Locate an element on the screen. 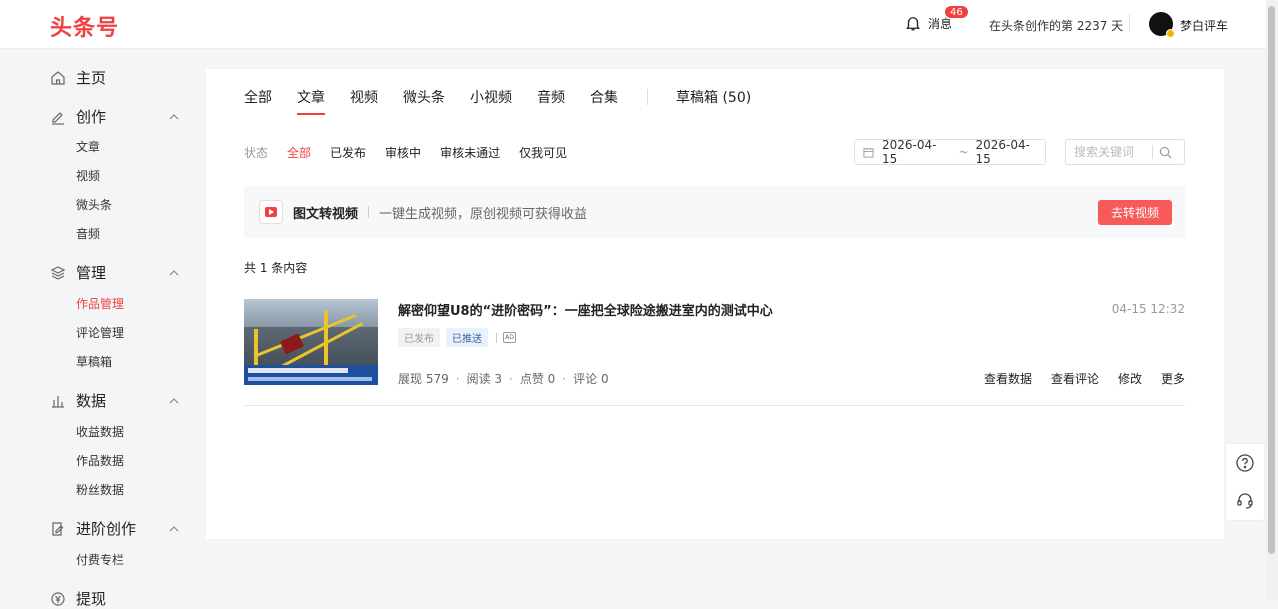 The height and width of the screenshot is (609, 1278). sidebar-group-label: 进阶创作 is located at coordinates (106, 529).